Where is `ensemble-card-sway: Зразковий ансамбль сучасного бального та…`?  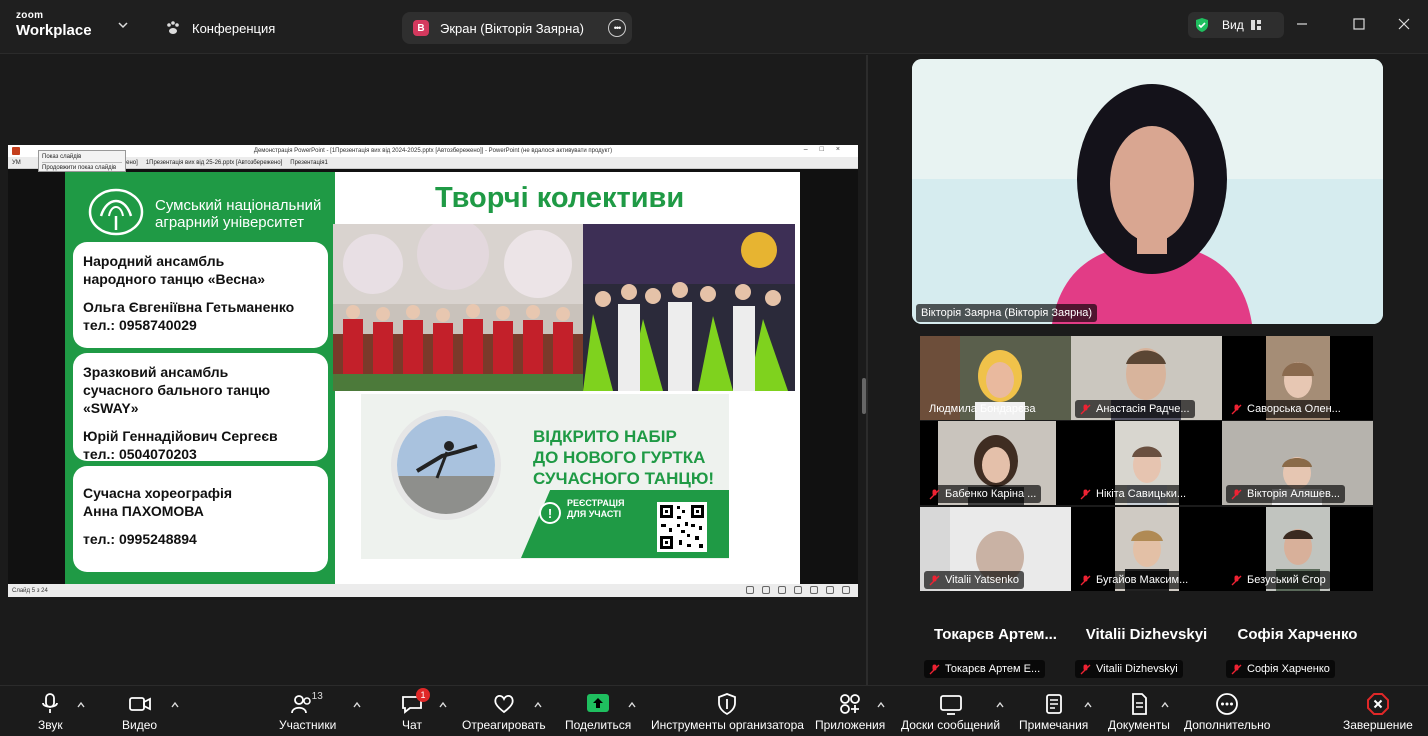 ensemble-card-sway: Зразковий ансамбль сучасного бального та… is located at coordinates (200, 407).